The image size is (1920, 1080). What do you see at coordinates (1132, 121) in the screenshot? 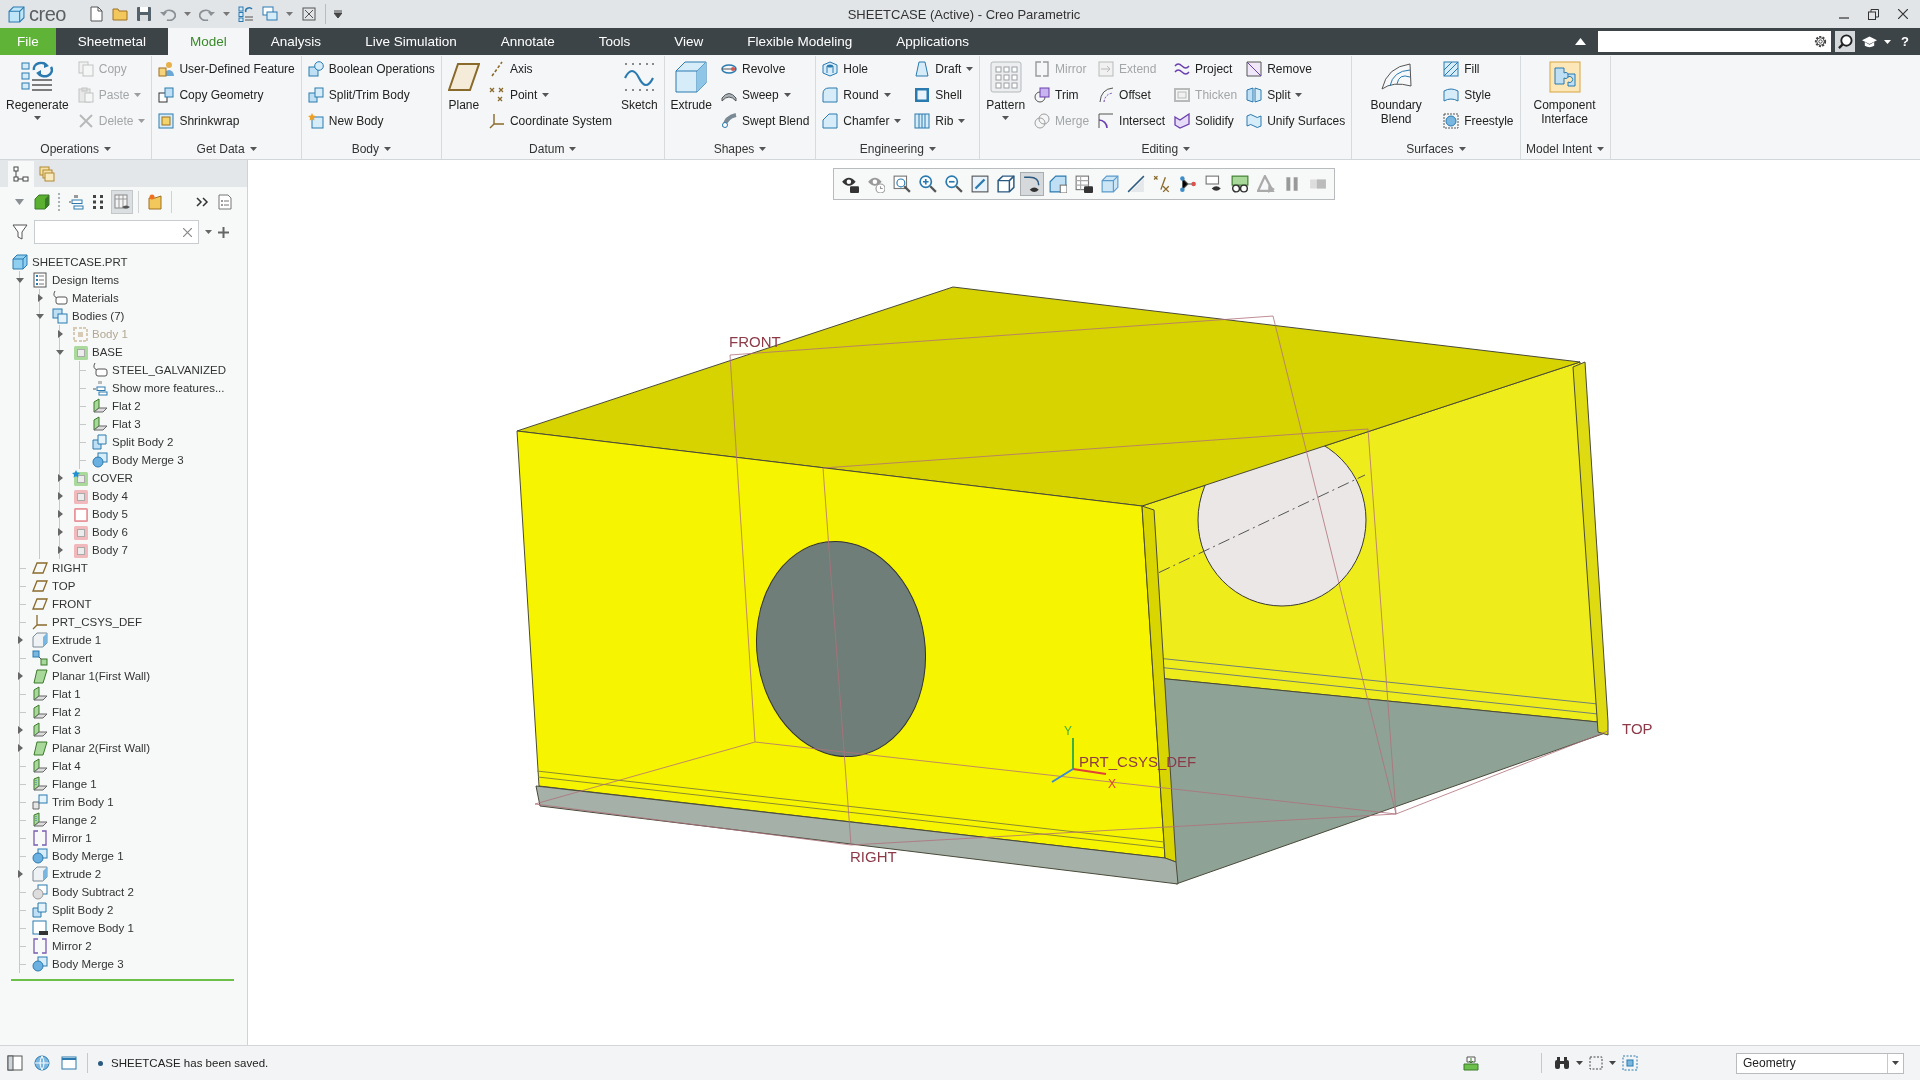
I see `ribbon-button: Intersect` at bounding box center [1132, 121].